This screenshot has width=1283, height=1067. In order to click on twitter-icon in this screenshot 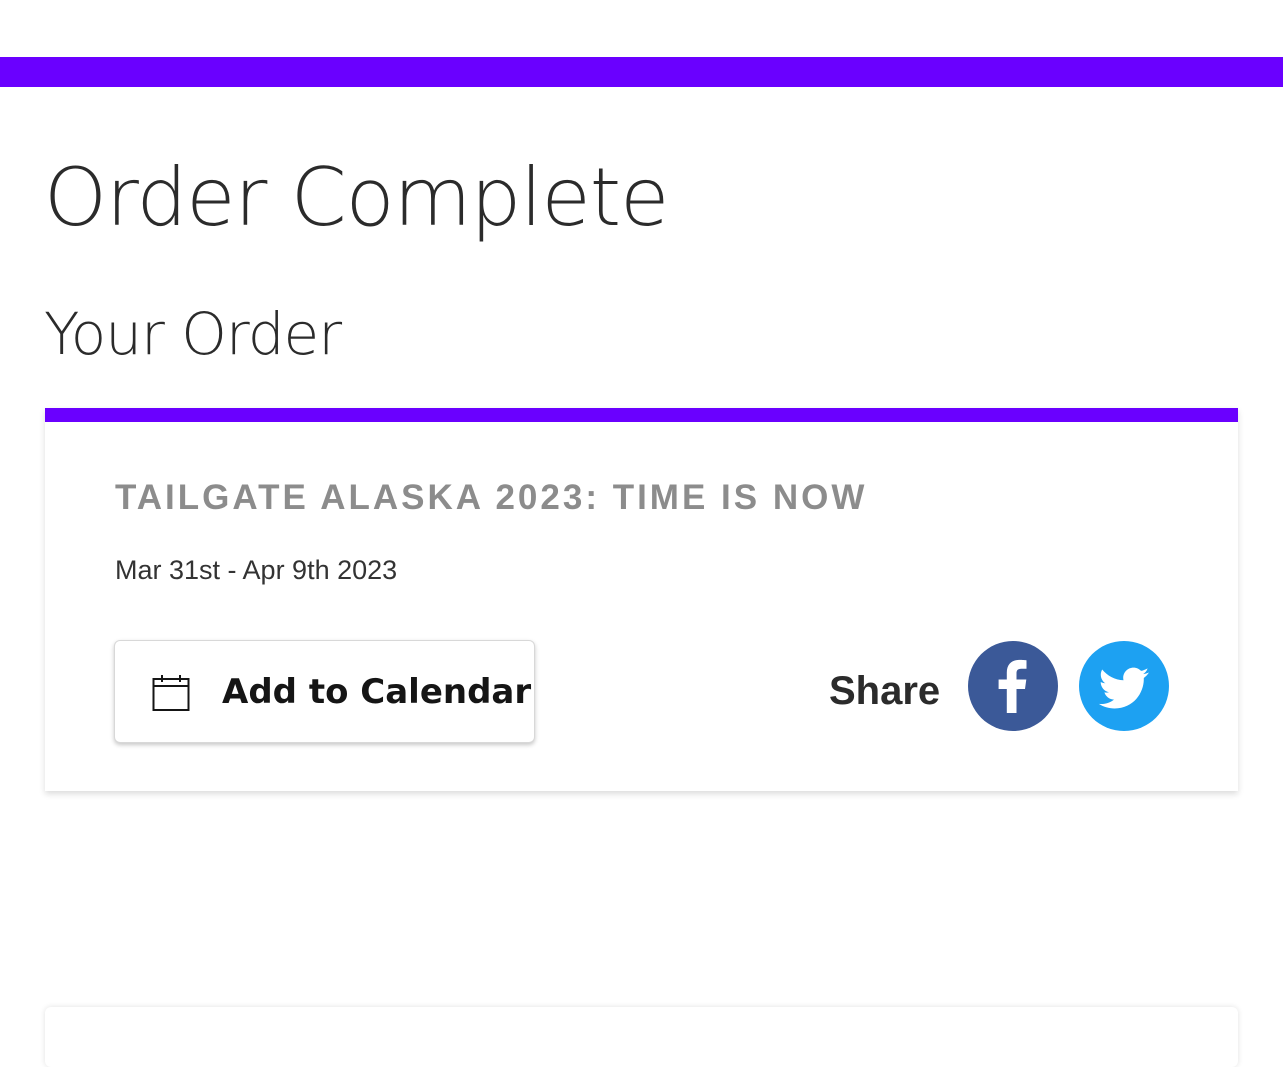, I will do `click(1123, 688)`.